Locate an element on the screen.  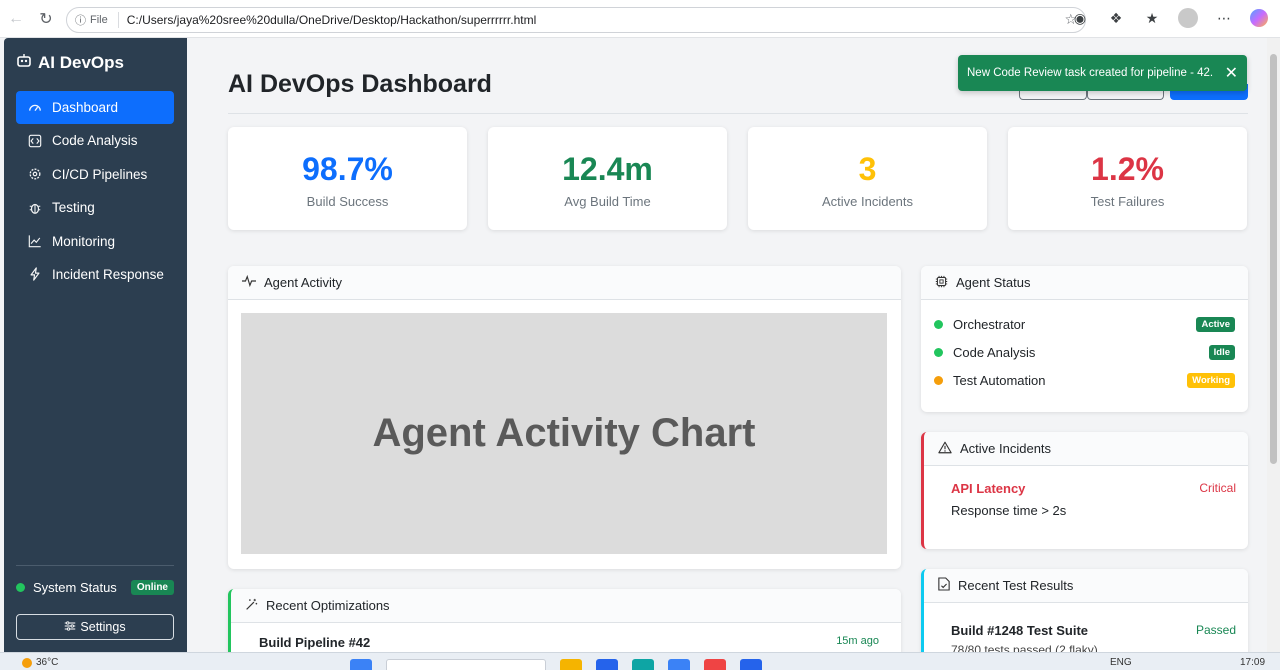
title-divider is located at coordinates (738, 113).